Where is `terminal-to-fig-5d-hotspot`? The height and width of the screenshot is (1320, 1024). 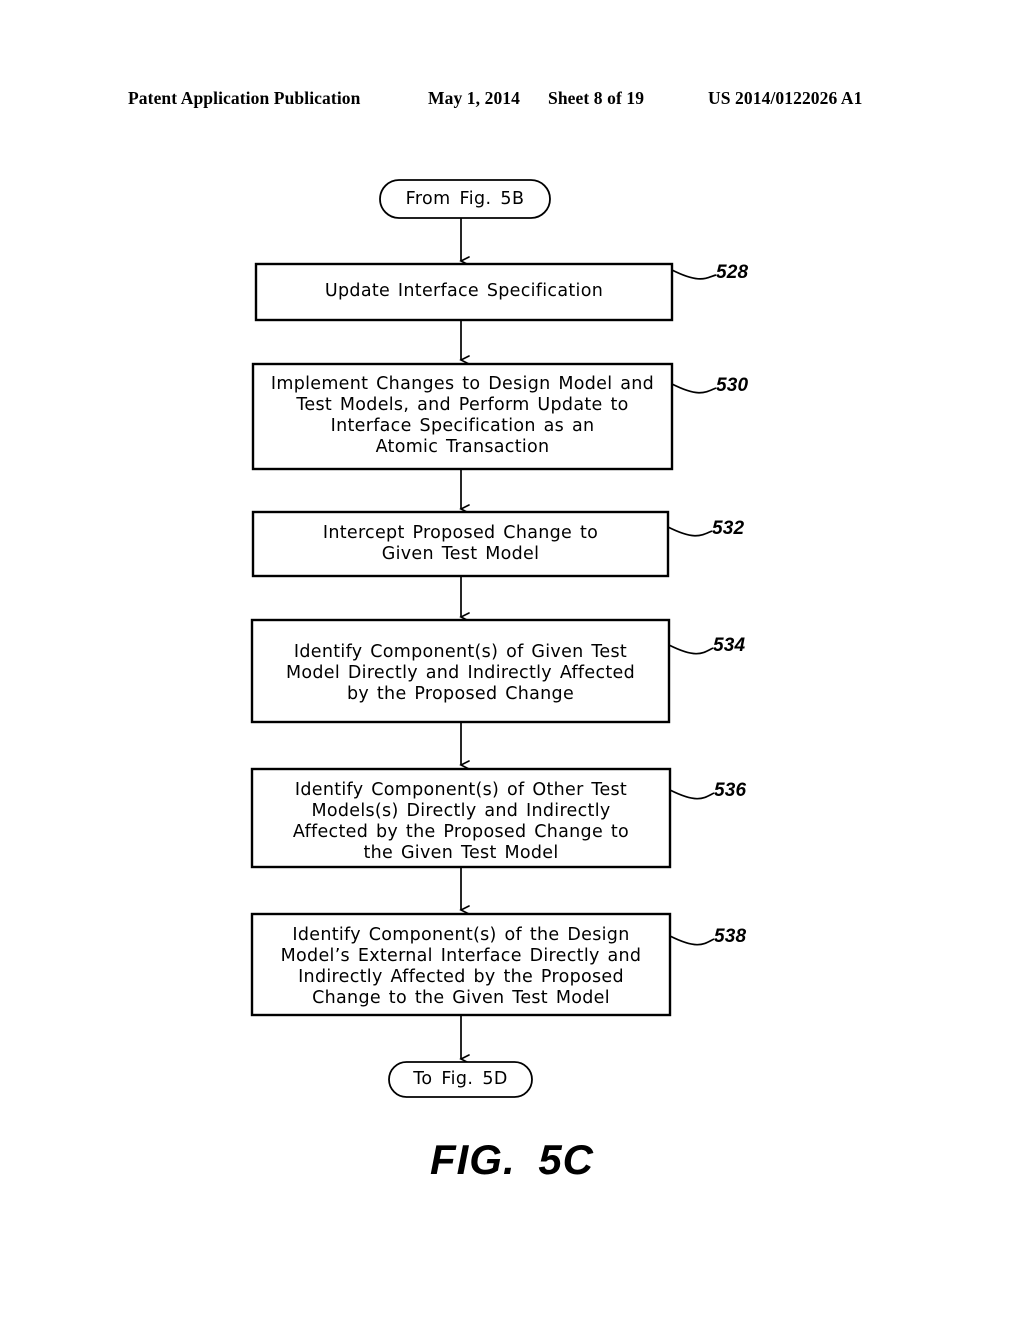 terminal-to-fig-5d-hotspot is located at coordinates (460, 1079).